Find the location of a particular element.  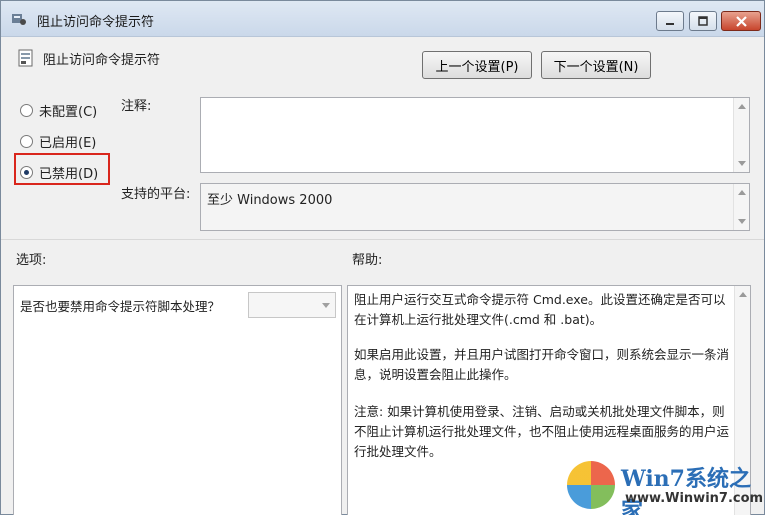

watermark-url: www.Winwin7.com is located at coordinates (694, 498).